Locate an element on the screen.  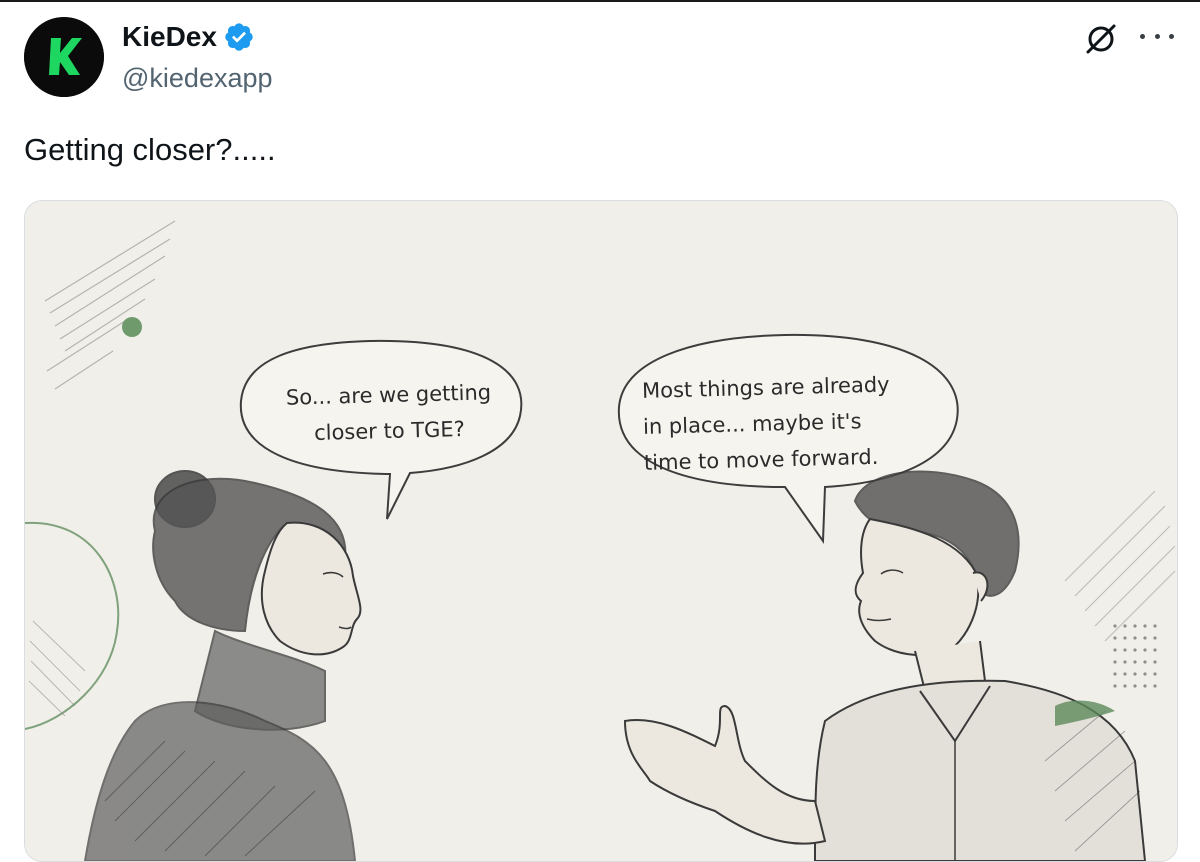
grok-icon is located at coordinates (1101, 39).